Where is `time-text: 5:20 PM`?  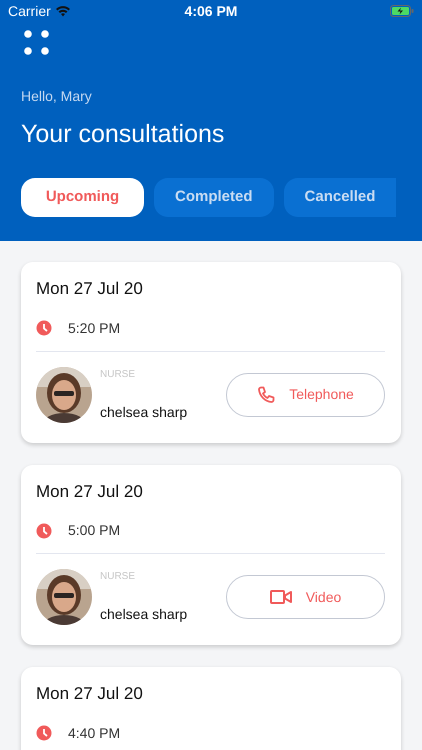 time-text: 5:20 PM is located at coordinates (94, 328).